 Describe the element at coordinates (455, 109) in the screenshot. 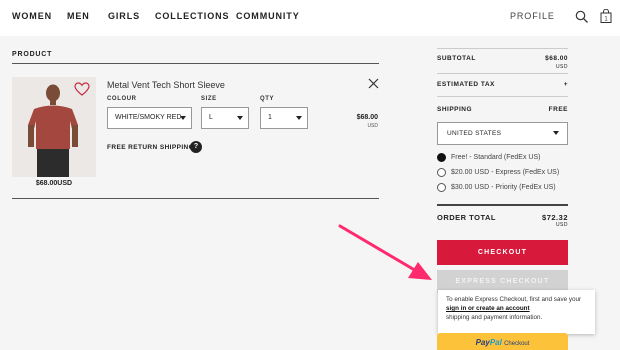

I see `shipping-label: SHIPPING` at that location.